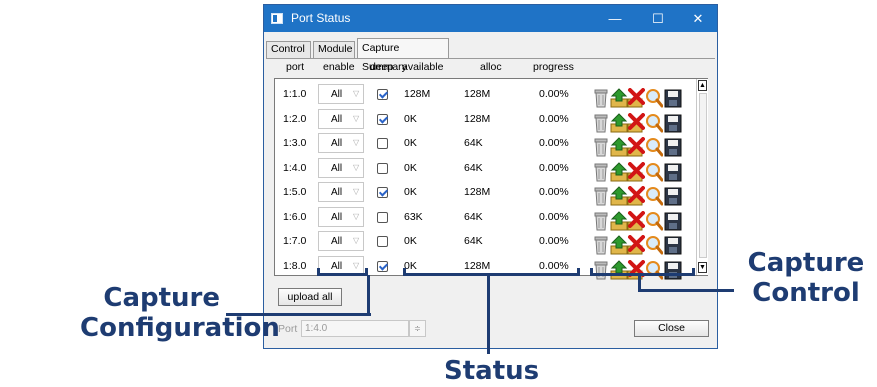  I want to click on port-cell: 1:3.0, so click(295, 143).